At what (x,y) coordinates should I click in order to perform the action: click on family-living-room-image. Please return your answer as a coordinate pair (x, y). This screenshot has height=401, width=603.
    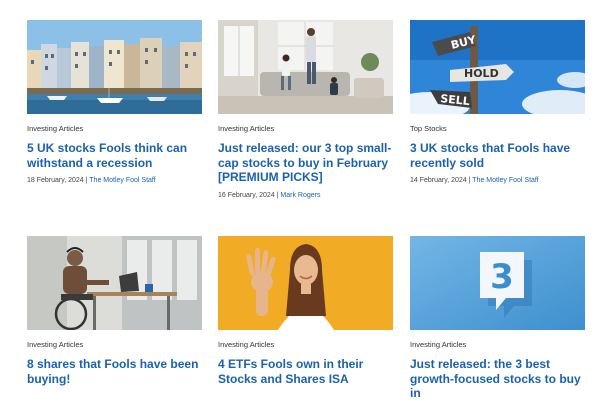
    Looking at the image, I should click on (305, 67).